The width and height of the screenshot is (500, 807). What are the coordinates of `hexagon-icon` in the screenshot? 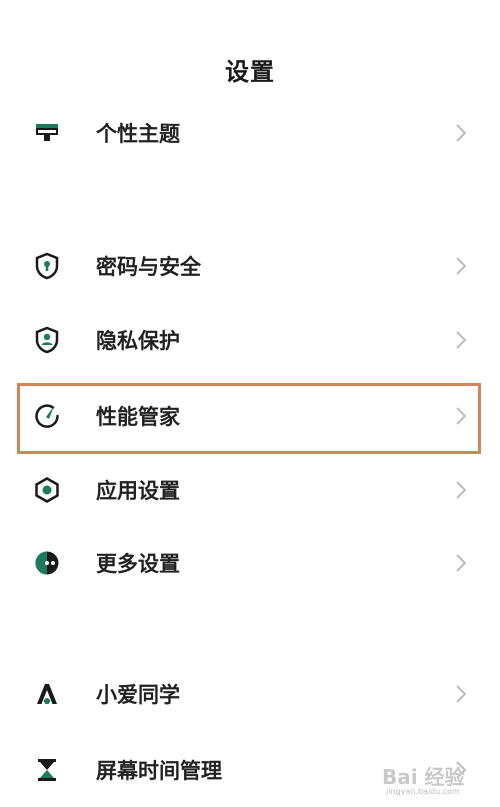 It's located at (47, 490).